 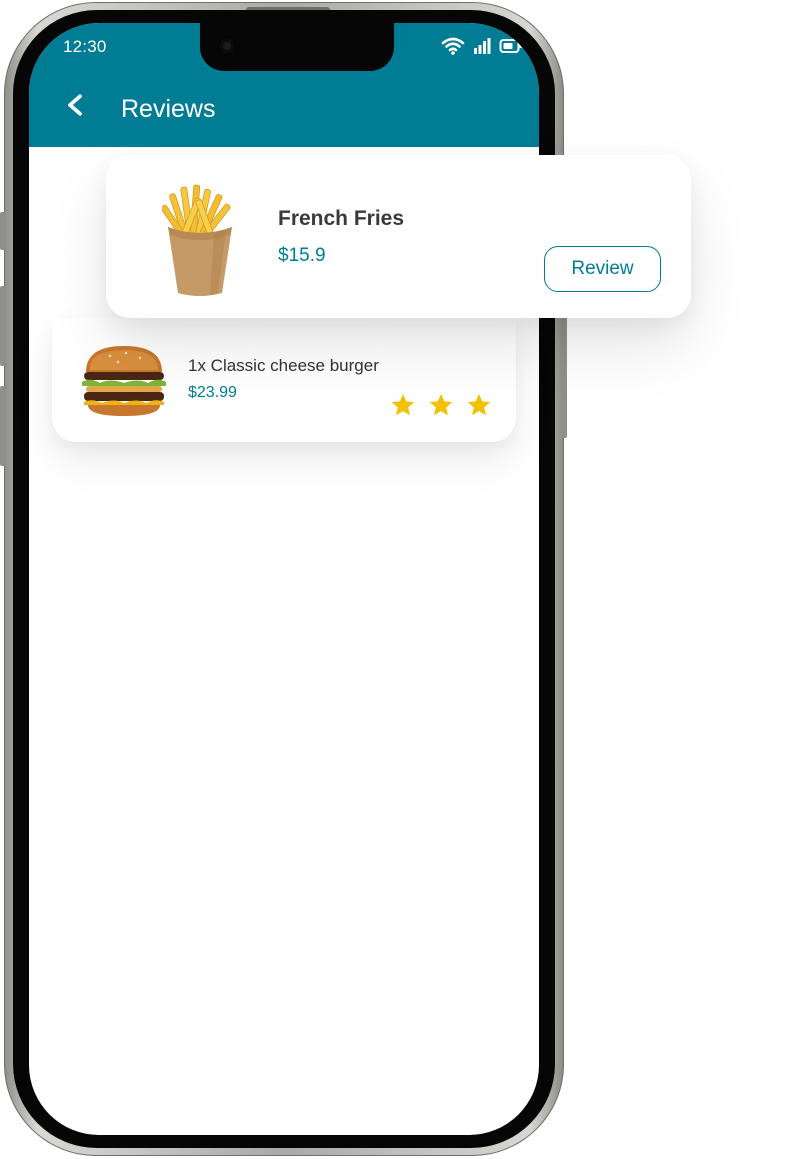 I want to click on review-product-card: French Fries $15.9 Review, so click(x=398, y=236).